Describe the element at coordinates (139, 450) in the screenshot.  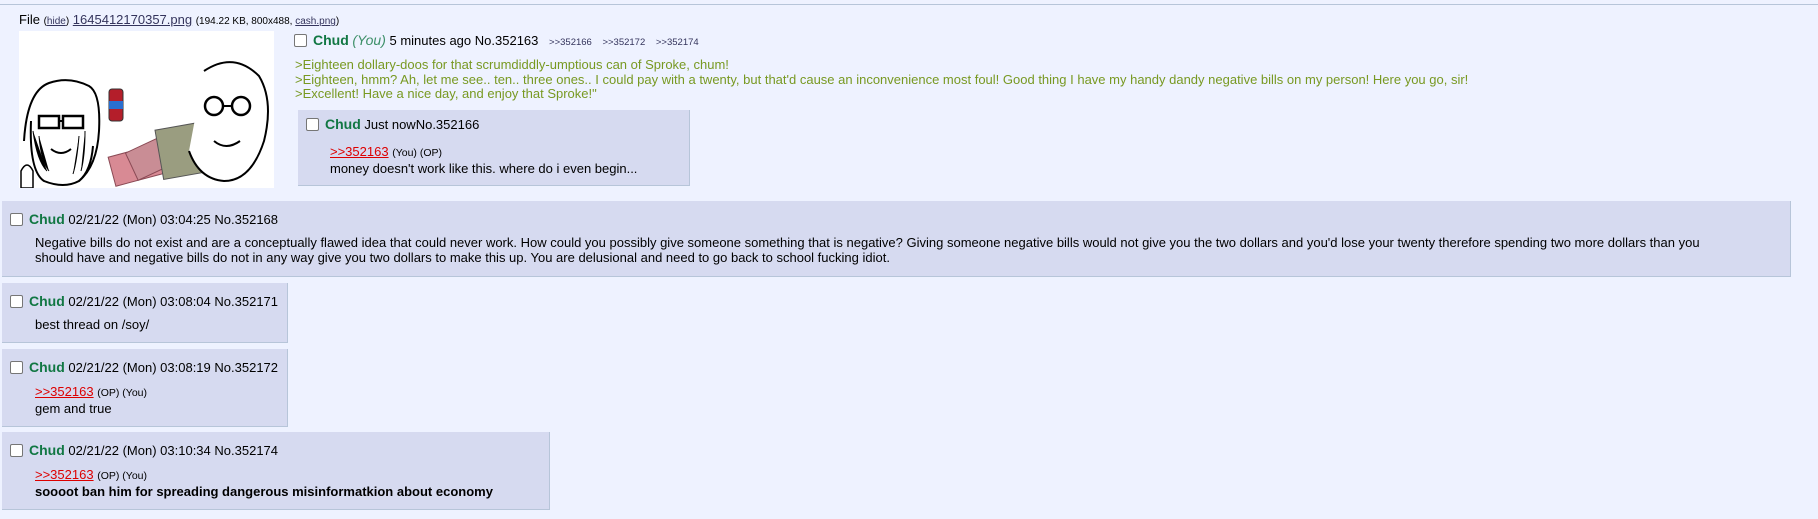
I see `post-time: 02/21/22 (Mon) 03:10:34` at that location.